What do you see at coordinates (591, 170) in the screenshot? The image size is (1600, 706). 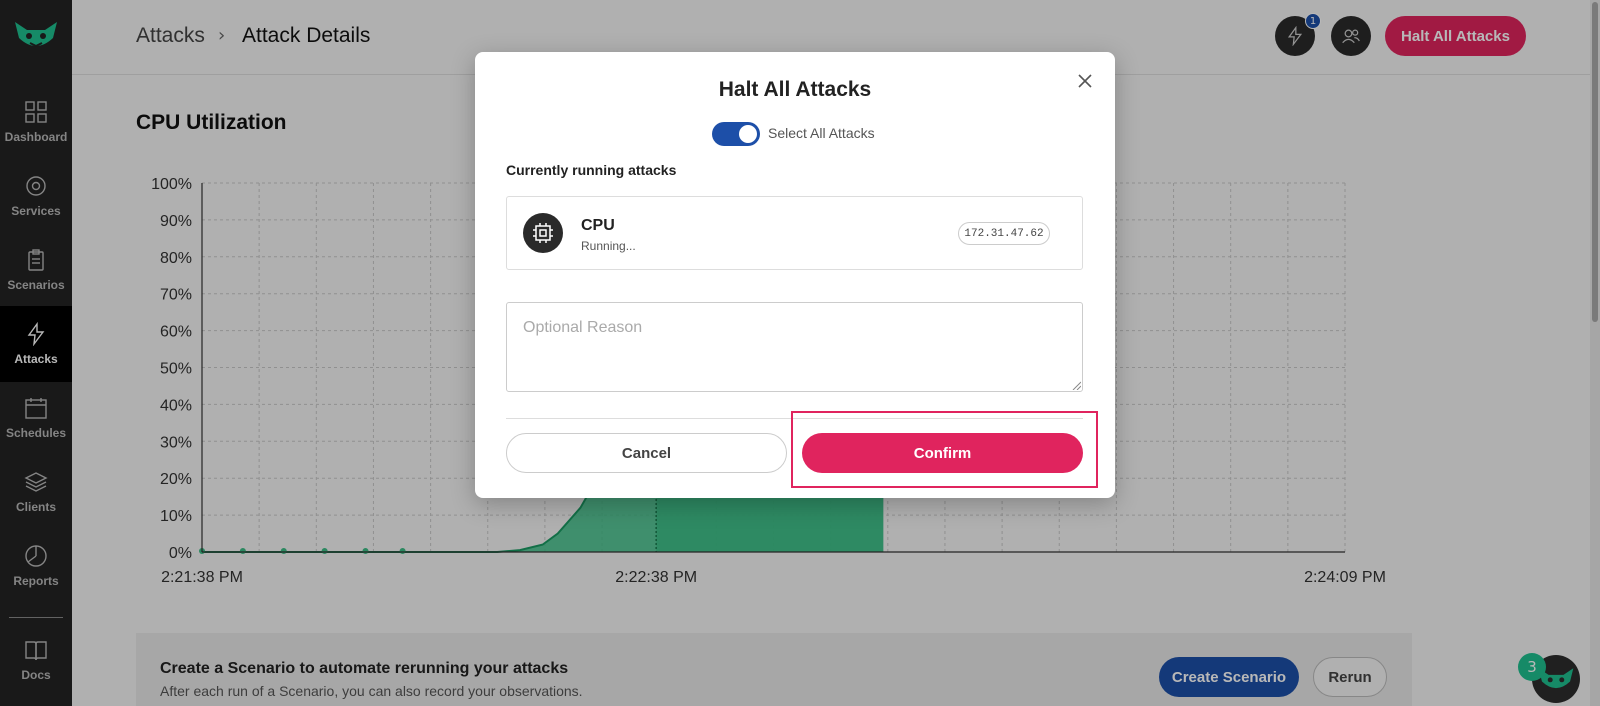 I see `running-attacks-heading: Currently running attacks` at bounding box center [591, 170].